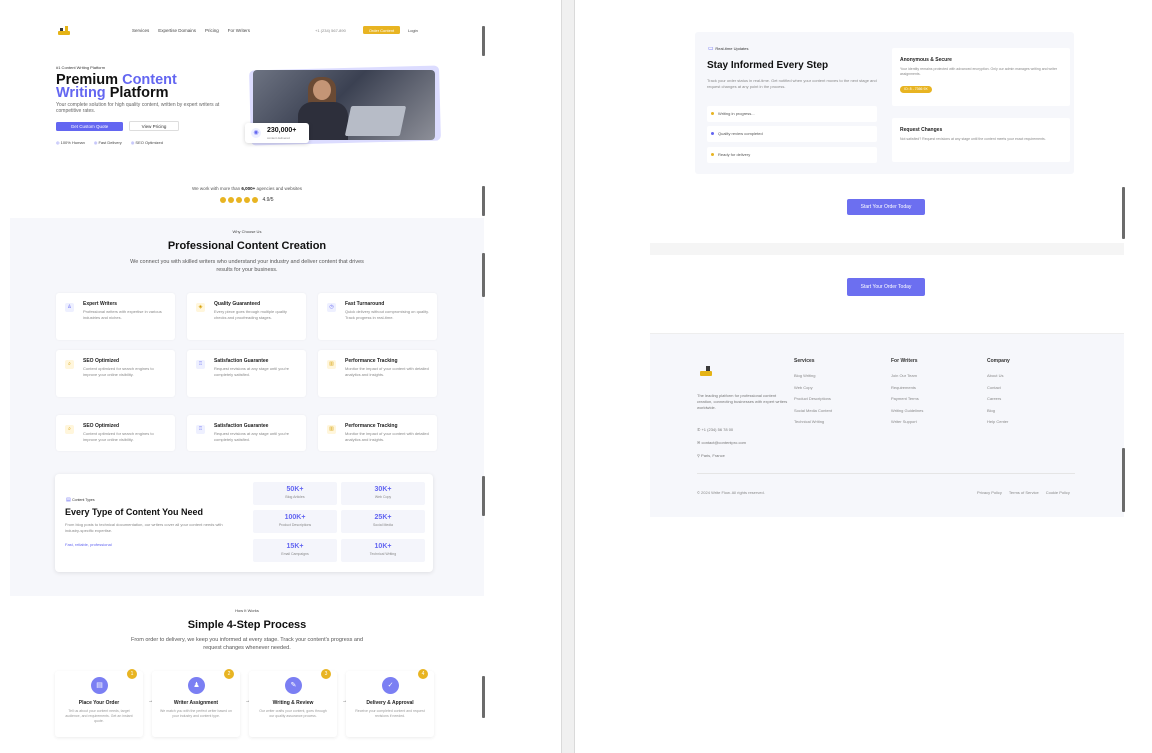 The width and height of the screenshot is (1152, 753). Describe the element at coordinates (792, 134) in the screenshot. I see `status-item: Quality review completed` at that location.